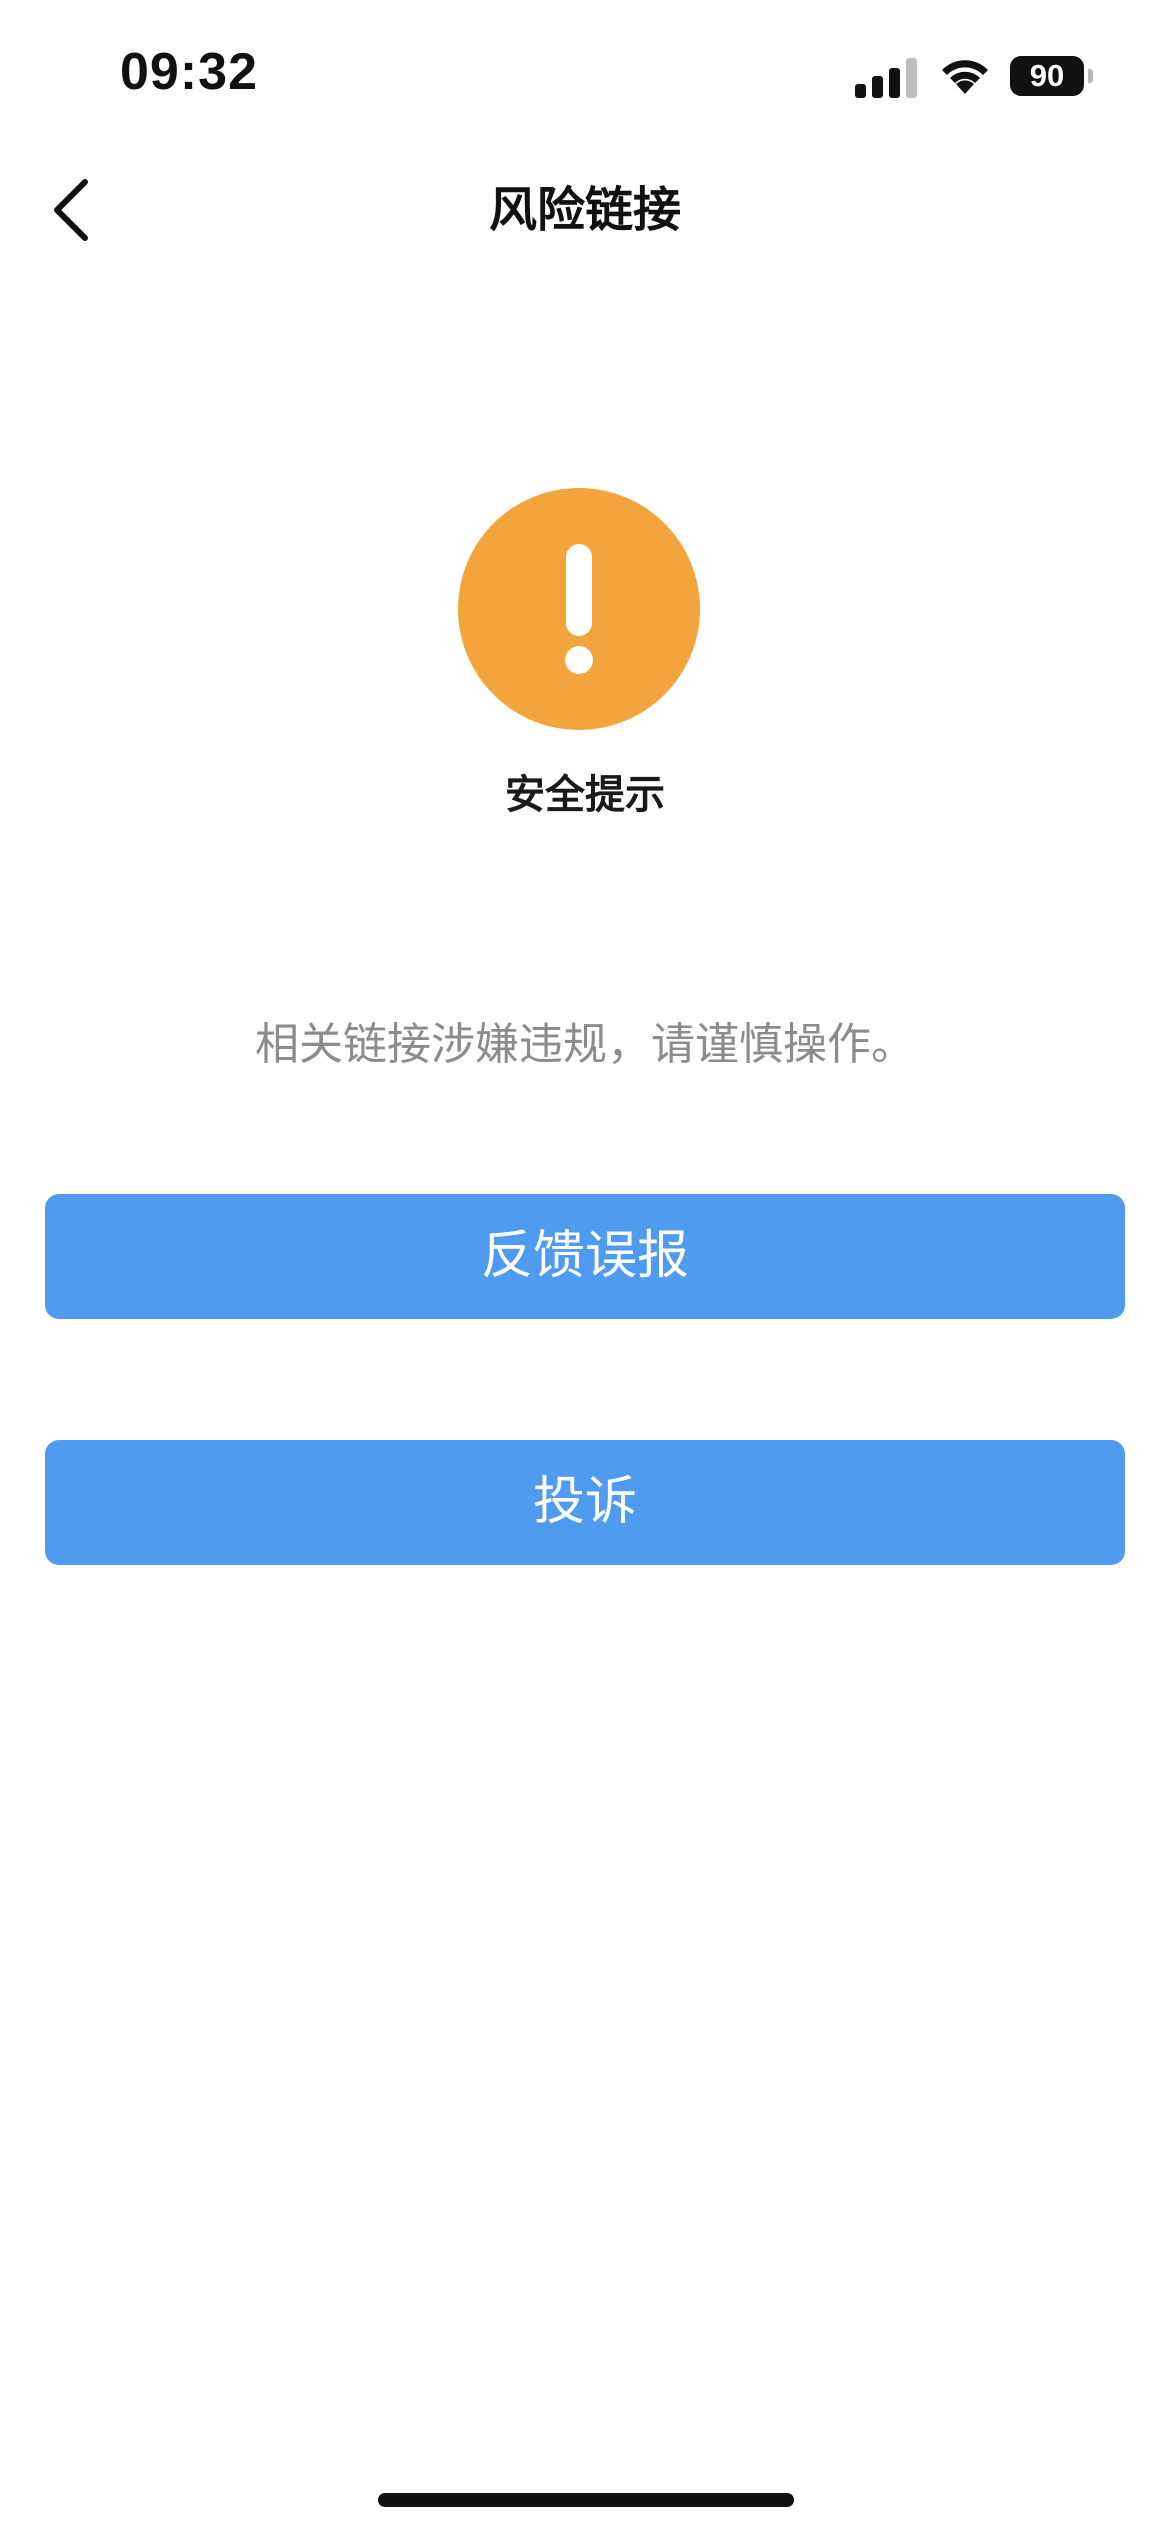  I want to click on warning-title: 安全提示, so click(585, 795).